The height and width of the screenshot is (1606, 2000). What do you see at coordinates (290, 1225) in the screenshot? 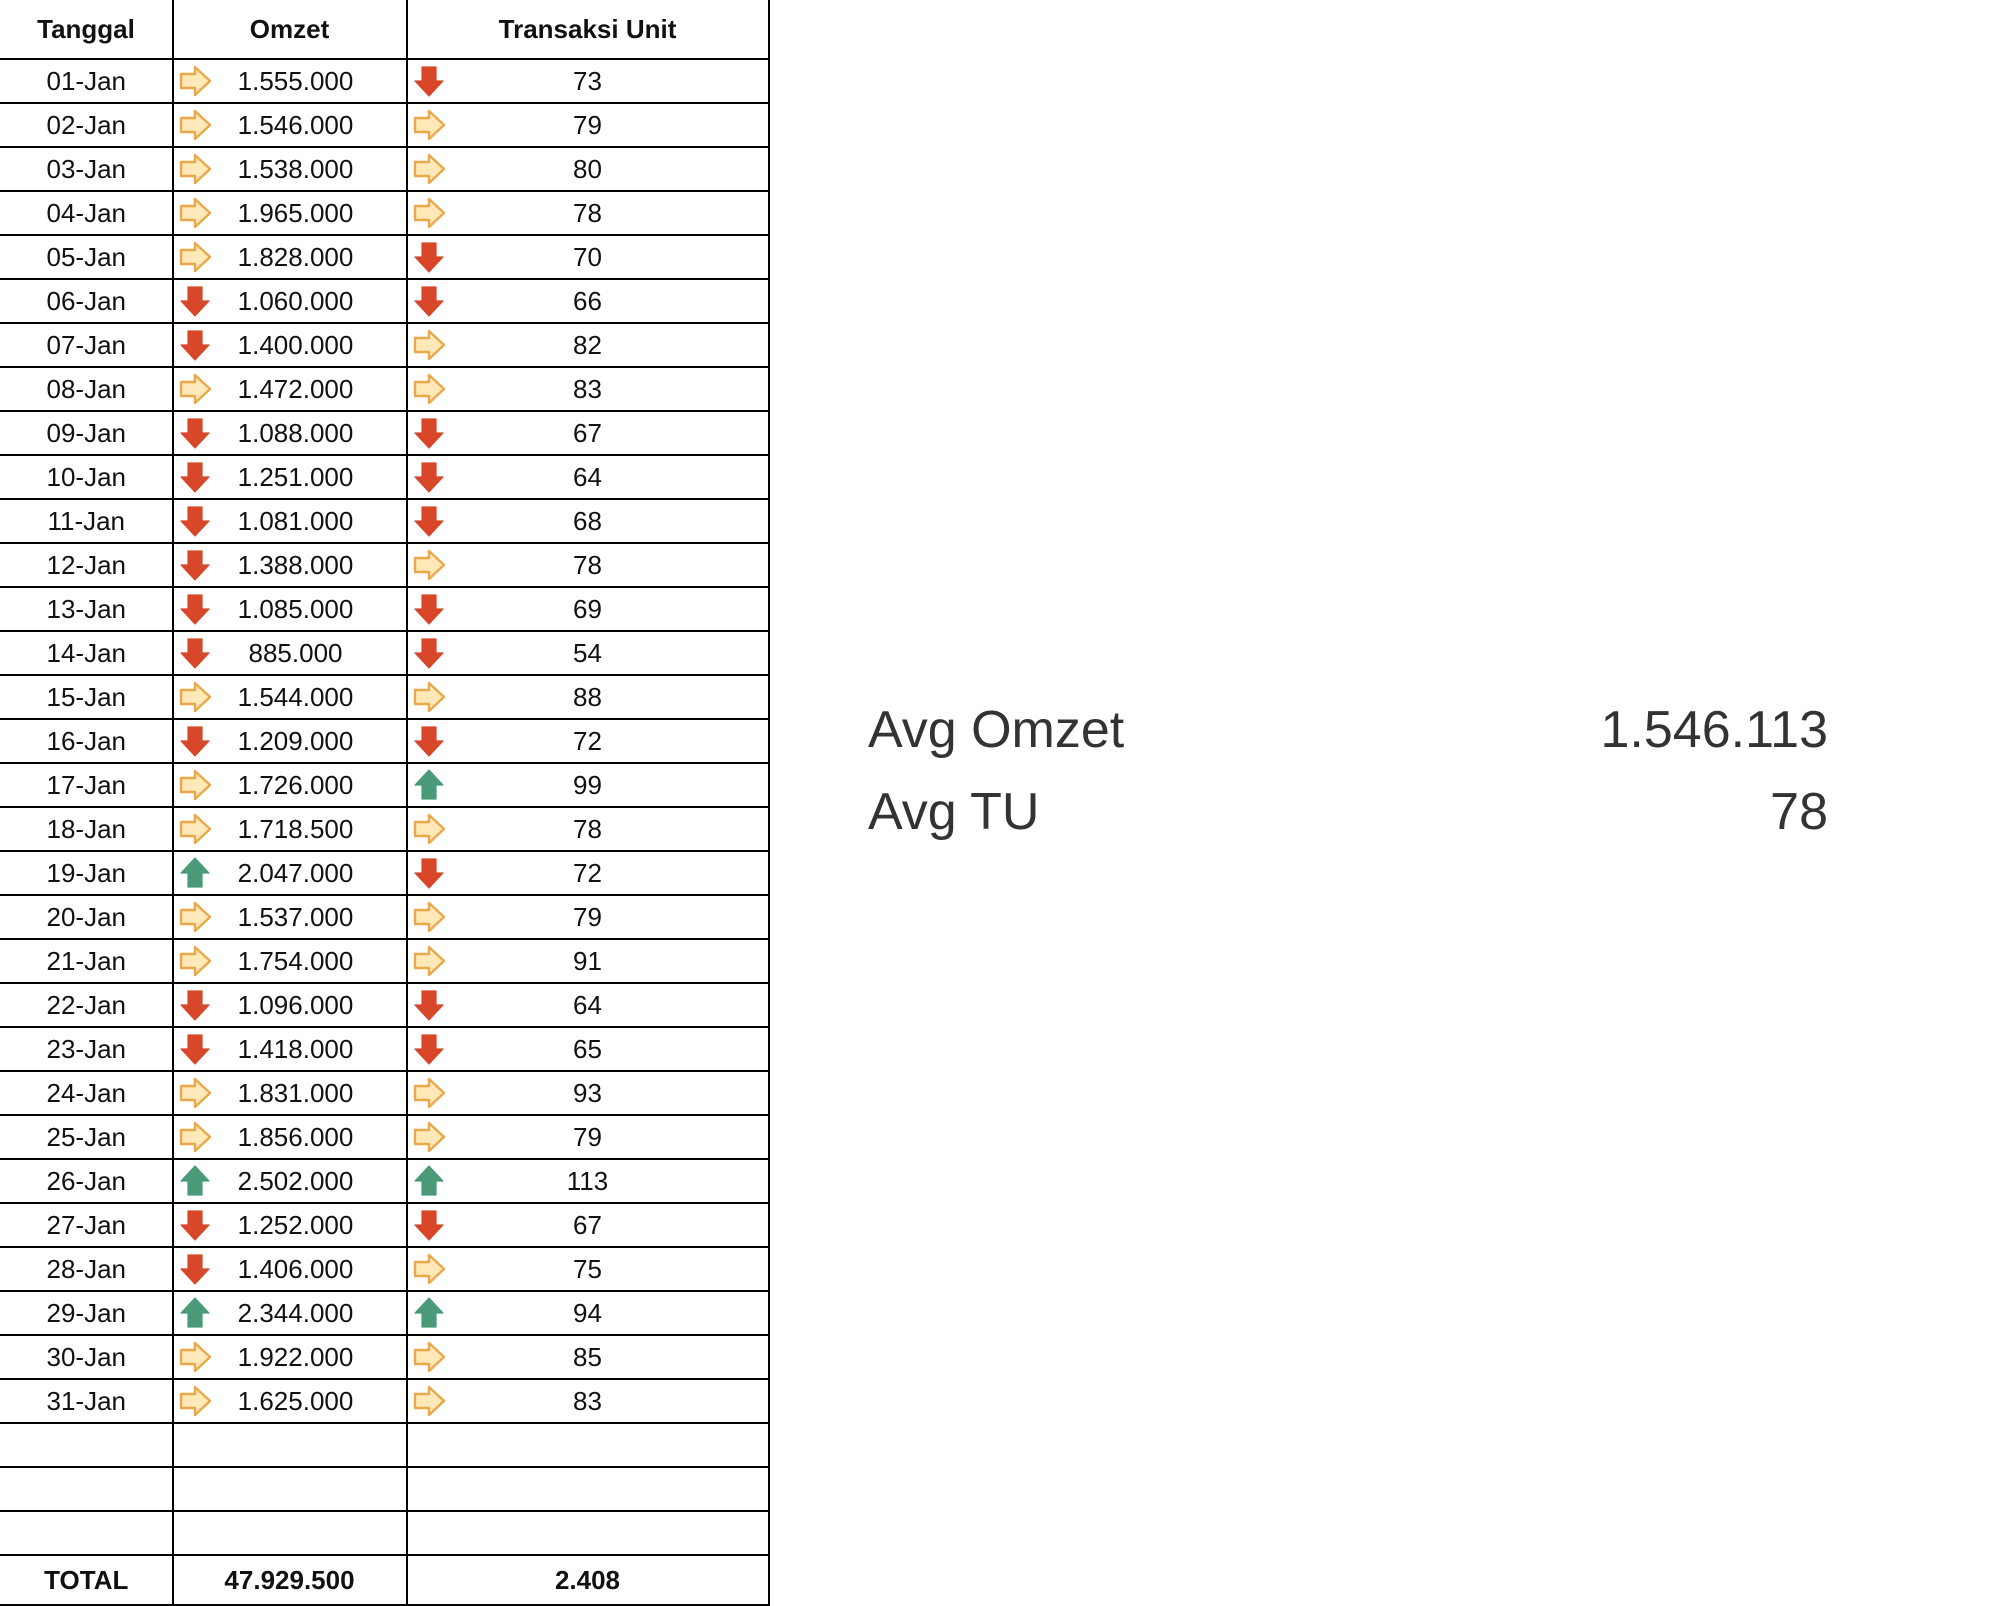
I see `omzet-cell: 1.252.000` at bounding box center [290, 1225].